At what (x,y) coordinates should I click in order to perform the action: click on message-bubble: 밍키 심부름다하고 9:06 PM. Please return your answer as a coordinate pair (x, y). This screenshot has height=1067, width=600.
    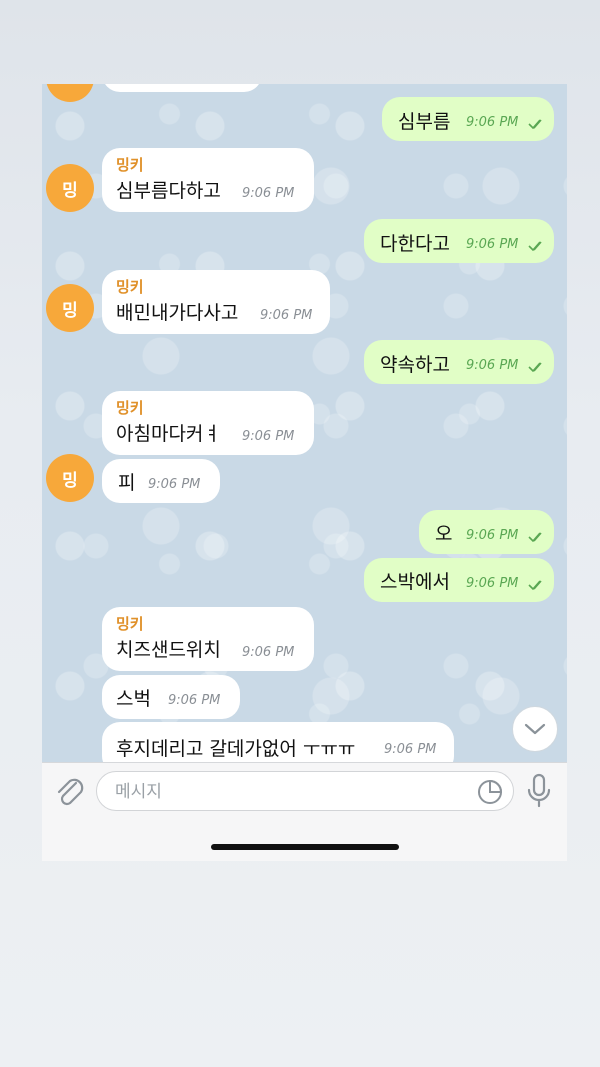
    Looking at the image, I should click on (208, 180).